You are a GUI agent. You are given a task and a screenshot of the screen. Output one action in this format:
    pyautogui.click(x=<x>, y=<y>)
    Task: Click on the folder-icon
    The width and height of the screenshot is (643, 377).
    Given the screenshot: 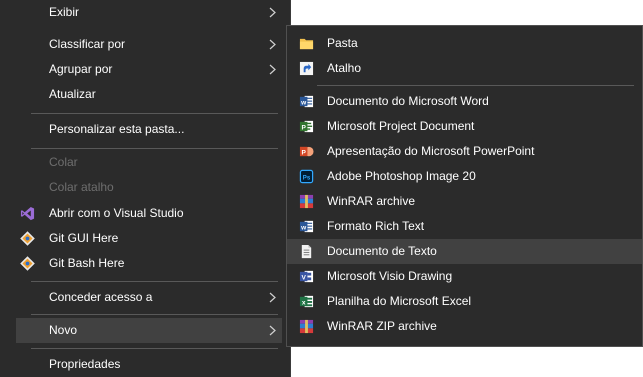 What is the action you would take?
    pyautogui.click(x=306, y=44)
    